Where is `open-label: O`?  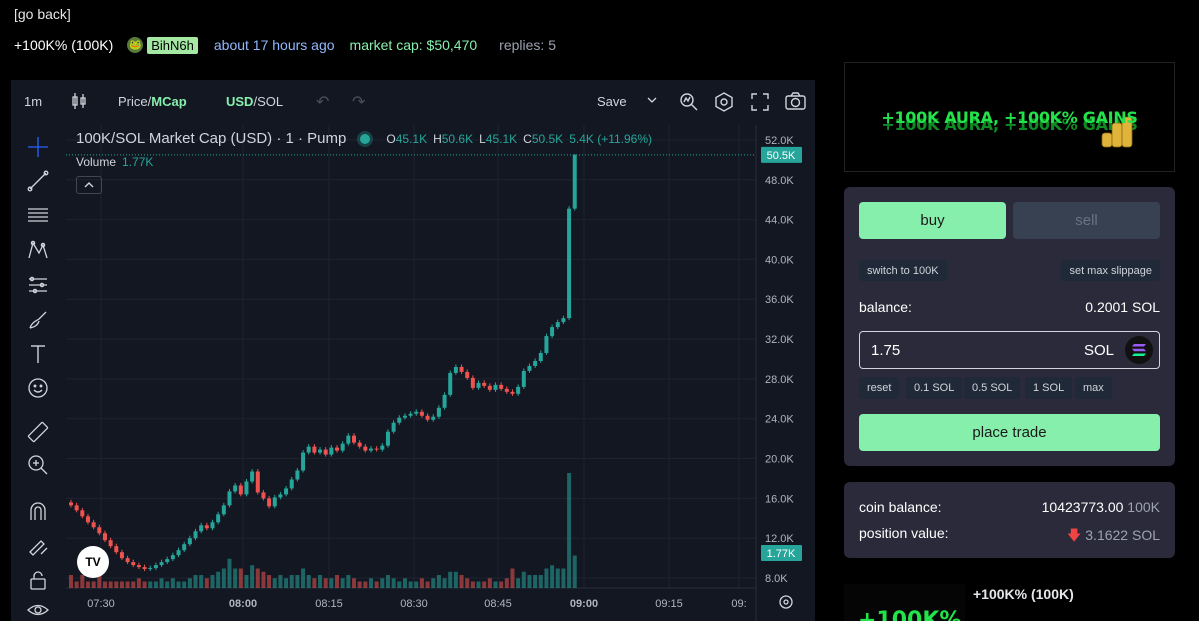 open-label: O is located at coordinates (391, 138).